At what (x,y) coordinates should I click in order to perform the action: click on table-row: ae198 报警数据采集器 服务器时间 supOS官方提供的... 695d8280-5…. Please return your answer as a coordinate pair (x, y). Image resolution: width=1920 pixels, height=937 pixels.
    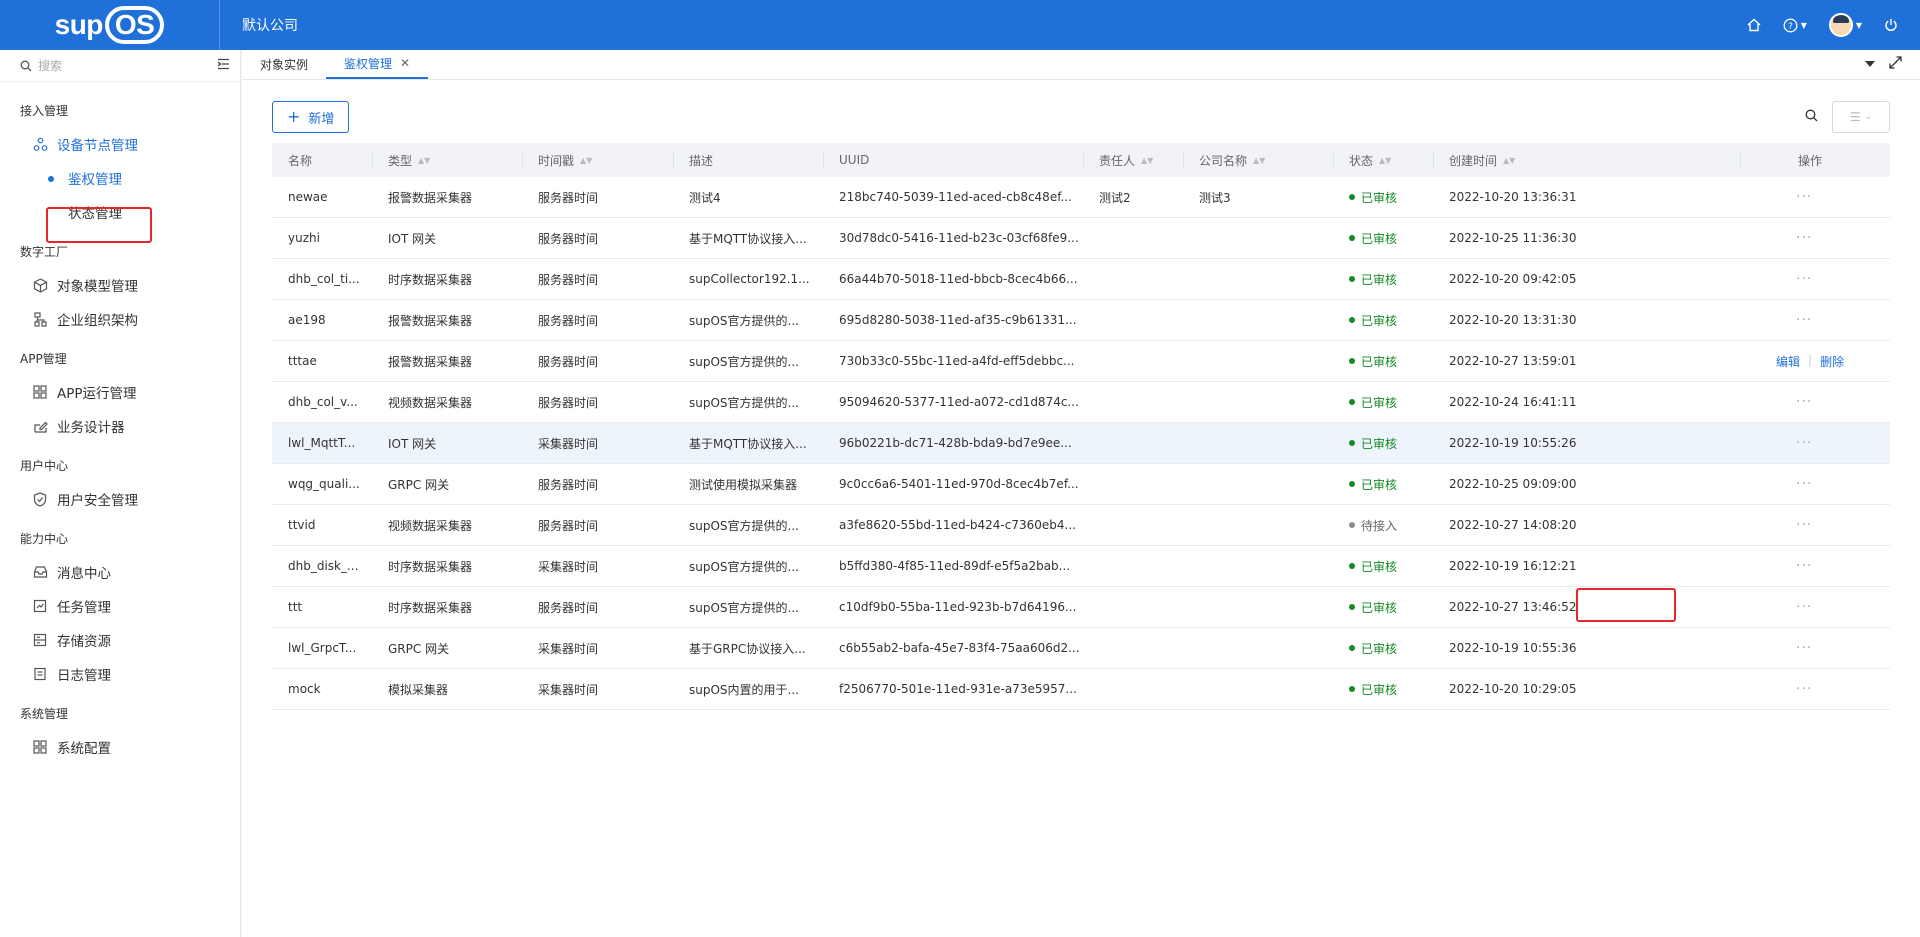
    Looking at the image, I should click on (1081, 320).